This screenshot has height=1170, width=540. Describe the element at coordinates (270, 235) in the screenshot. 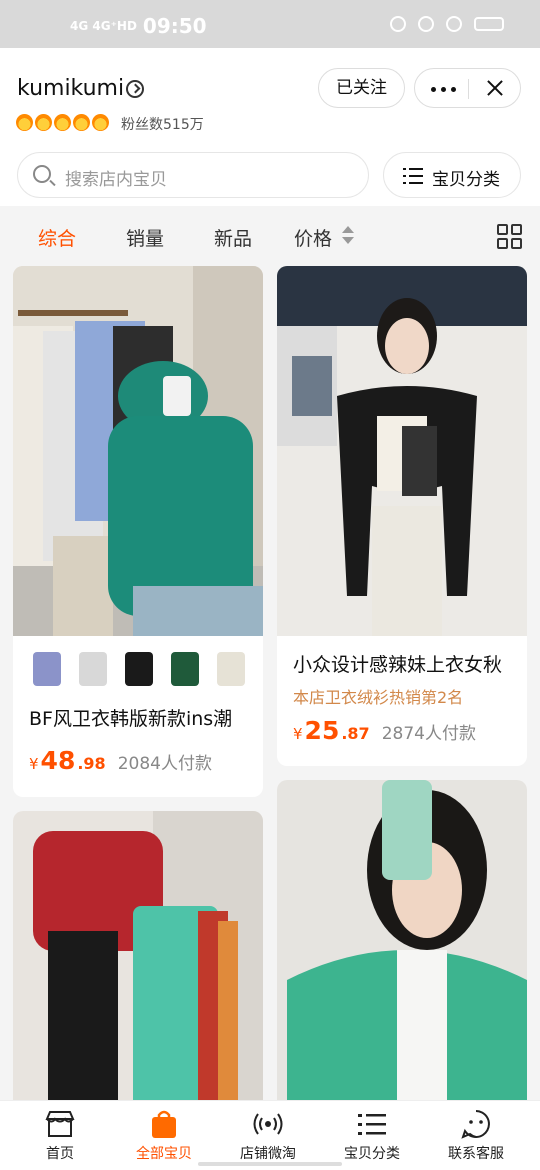

I see `sort-bar: 综合 销量 新品 价格` at that location.